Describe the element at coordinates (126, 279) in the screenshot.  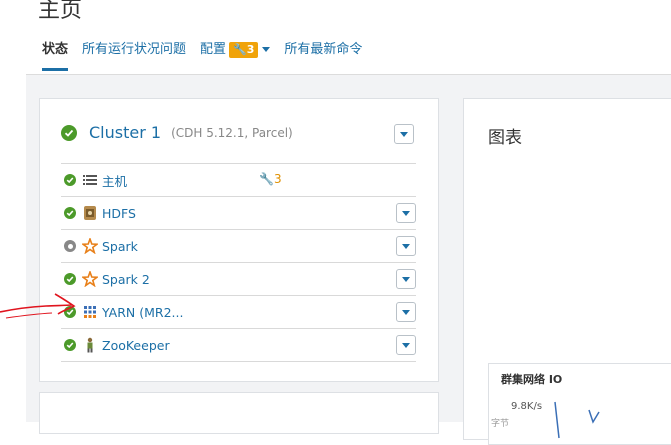
I see `service-name-link: Spark 2` at that location.